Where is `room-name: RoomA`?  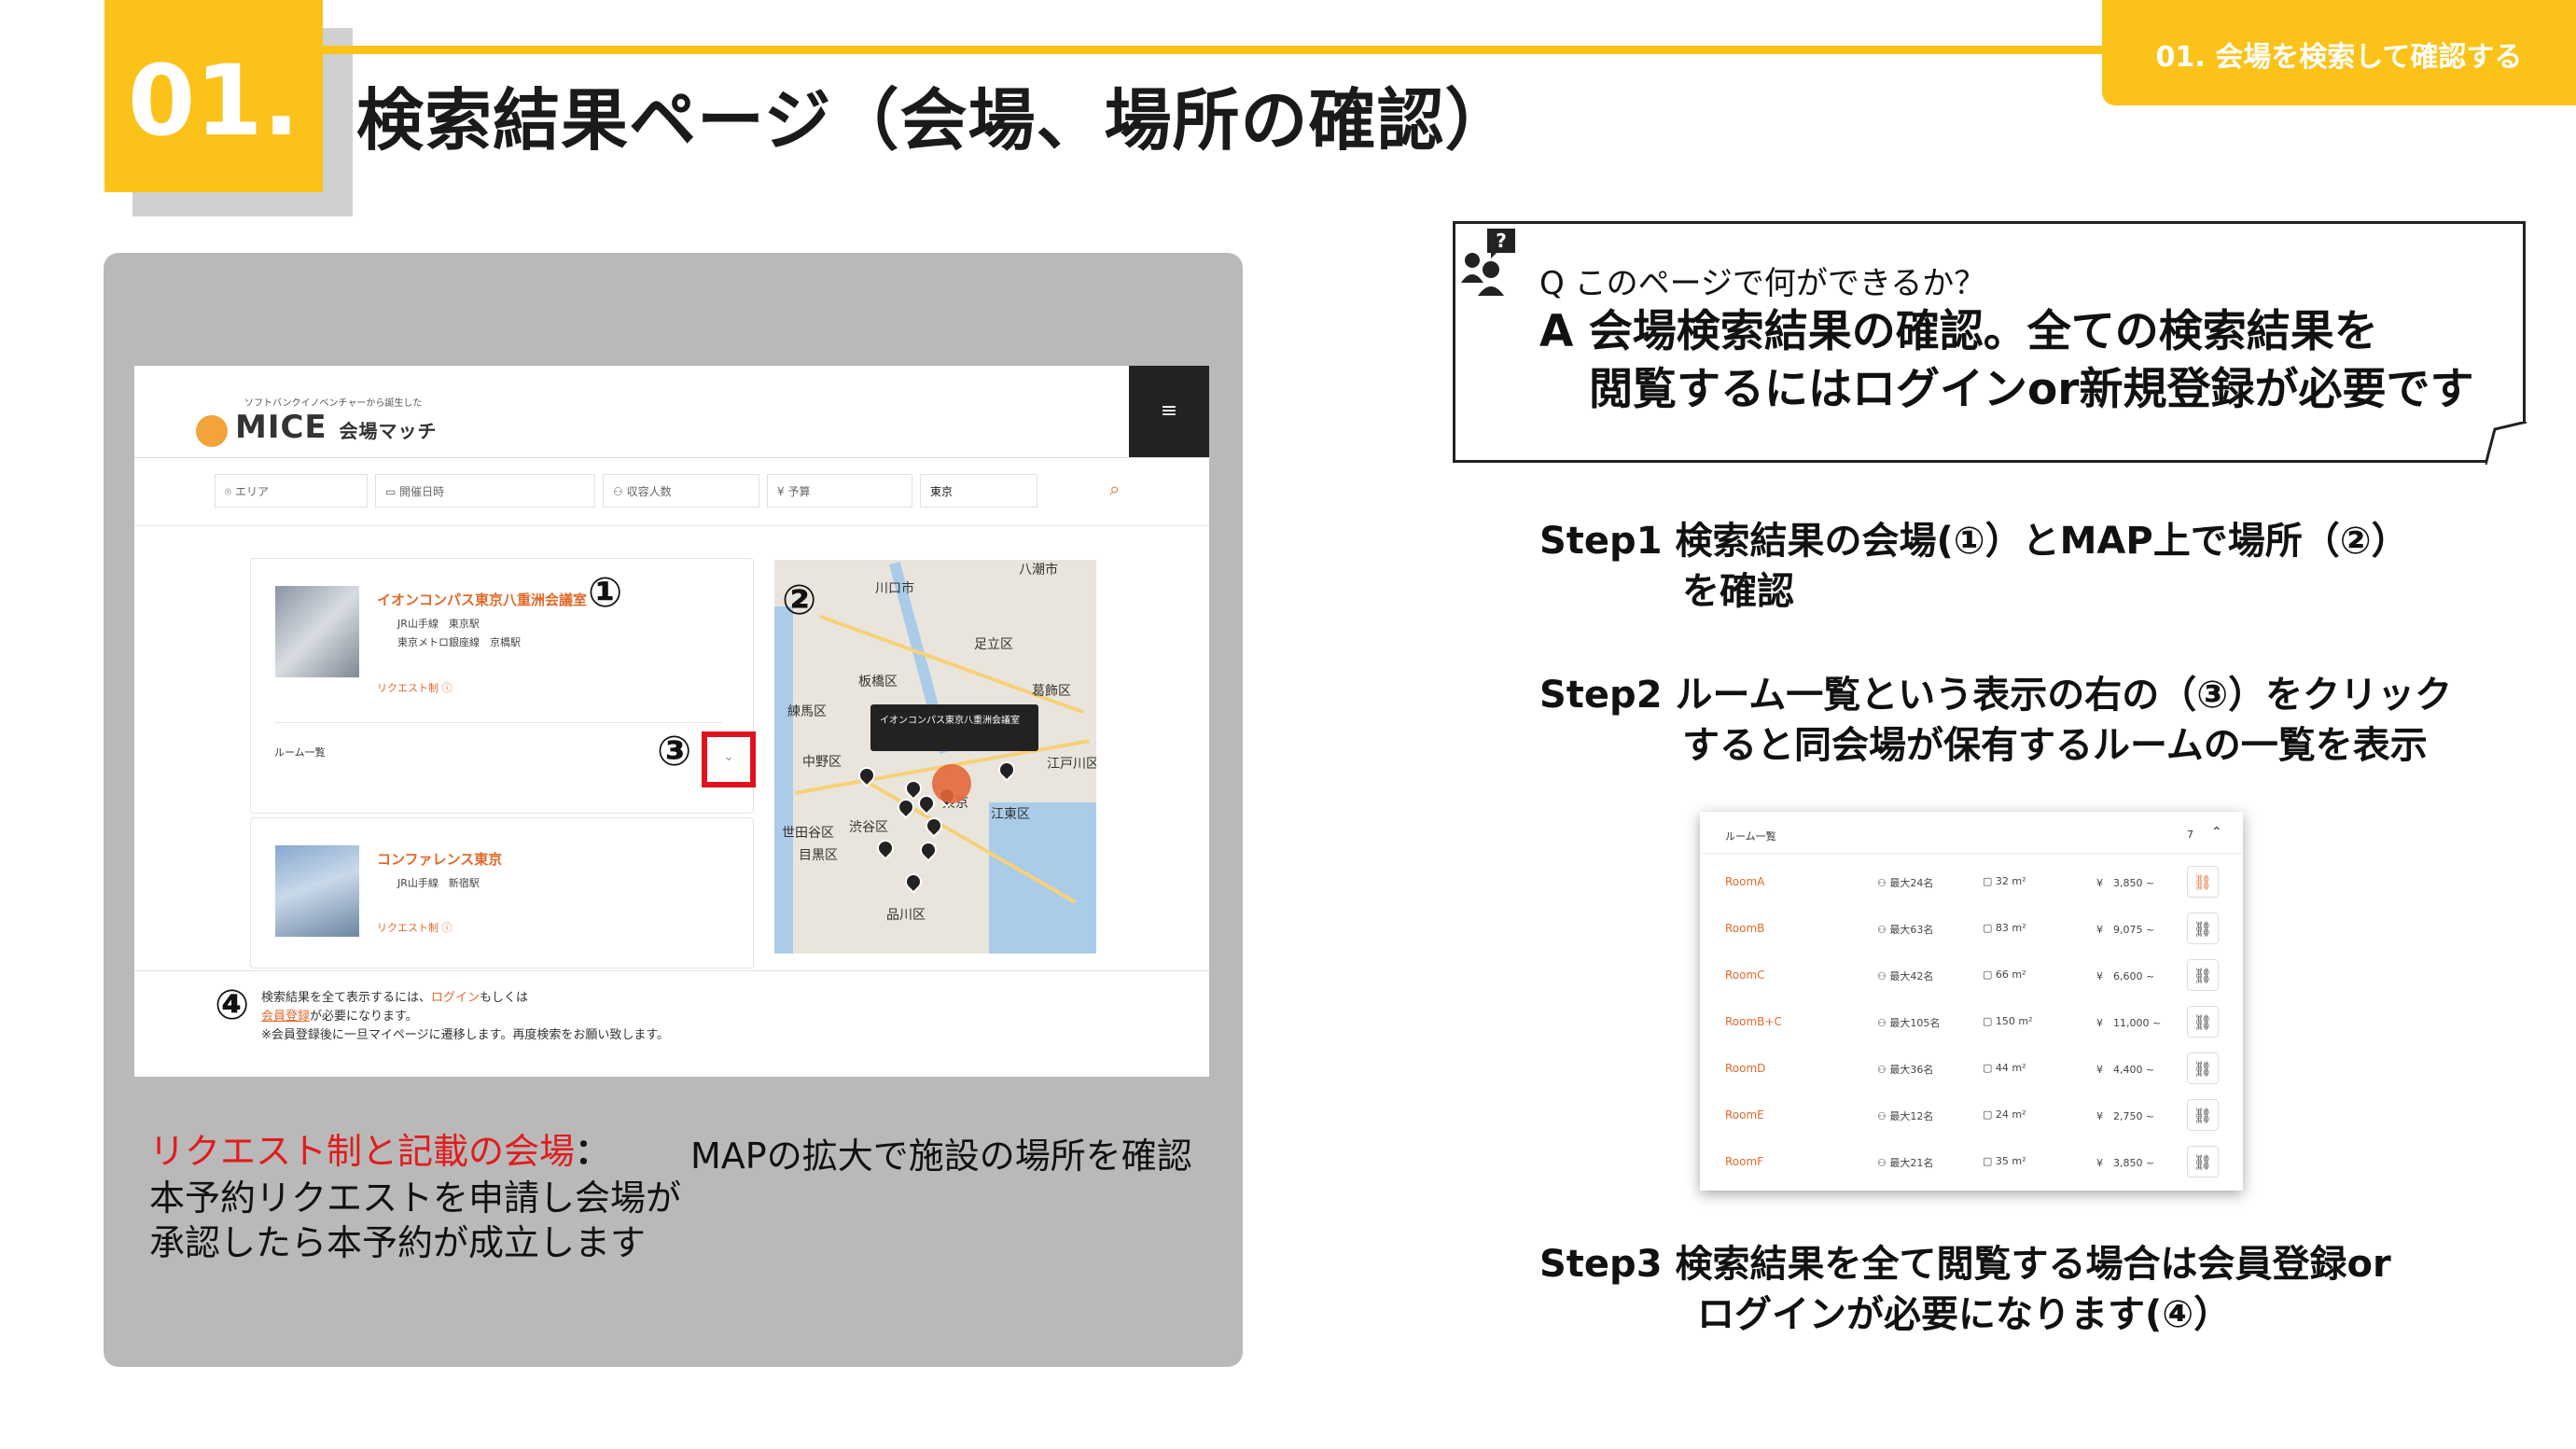
room-name: RoomA is located at coordinates (1744, 881).